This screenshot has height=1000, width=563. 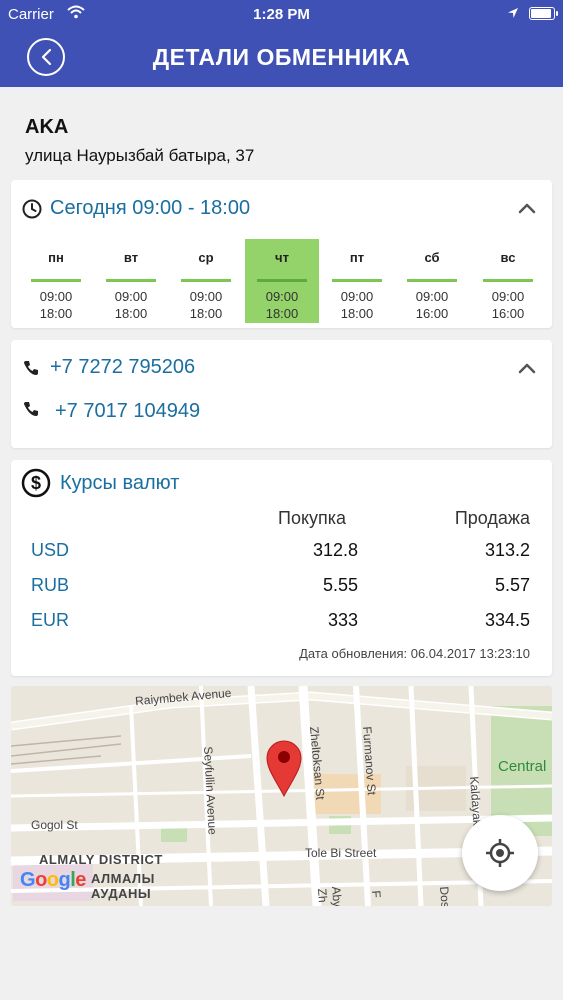 I want to click on phone-link-2: +7 7017 104949, so click(x=127, y=411).